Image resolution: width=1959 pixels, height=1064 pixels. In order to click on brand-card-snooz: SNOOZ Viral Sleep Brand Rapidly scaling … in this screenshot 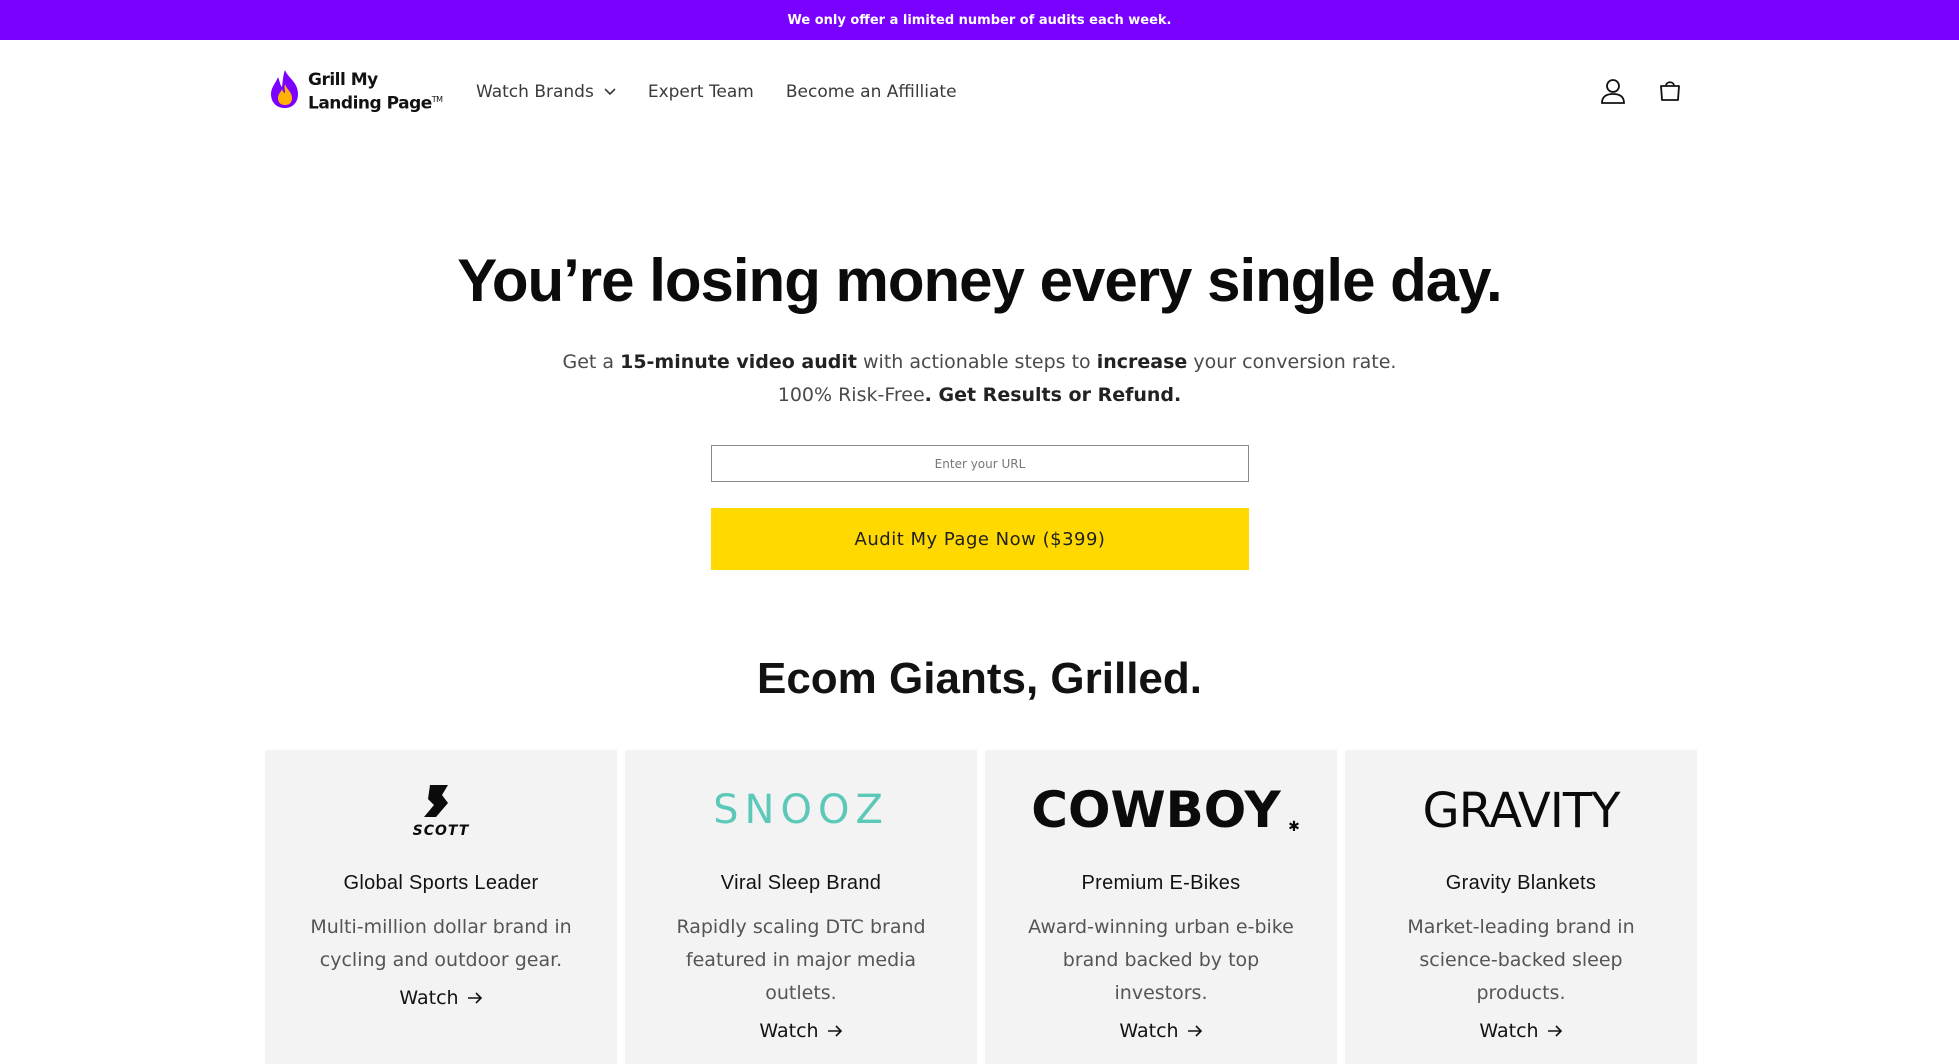, I will do `click(801, 907)`.